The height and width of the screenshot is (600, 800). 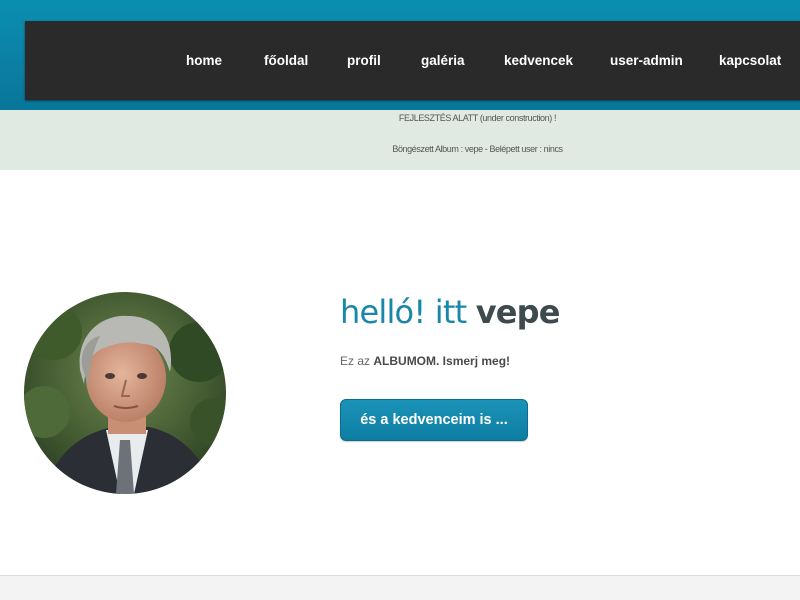 What do you see at coordinates (286, 60) in the screenshot?
I see `nav-item-fooldal: főoldal` at bounding box center [286, 60].